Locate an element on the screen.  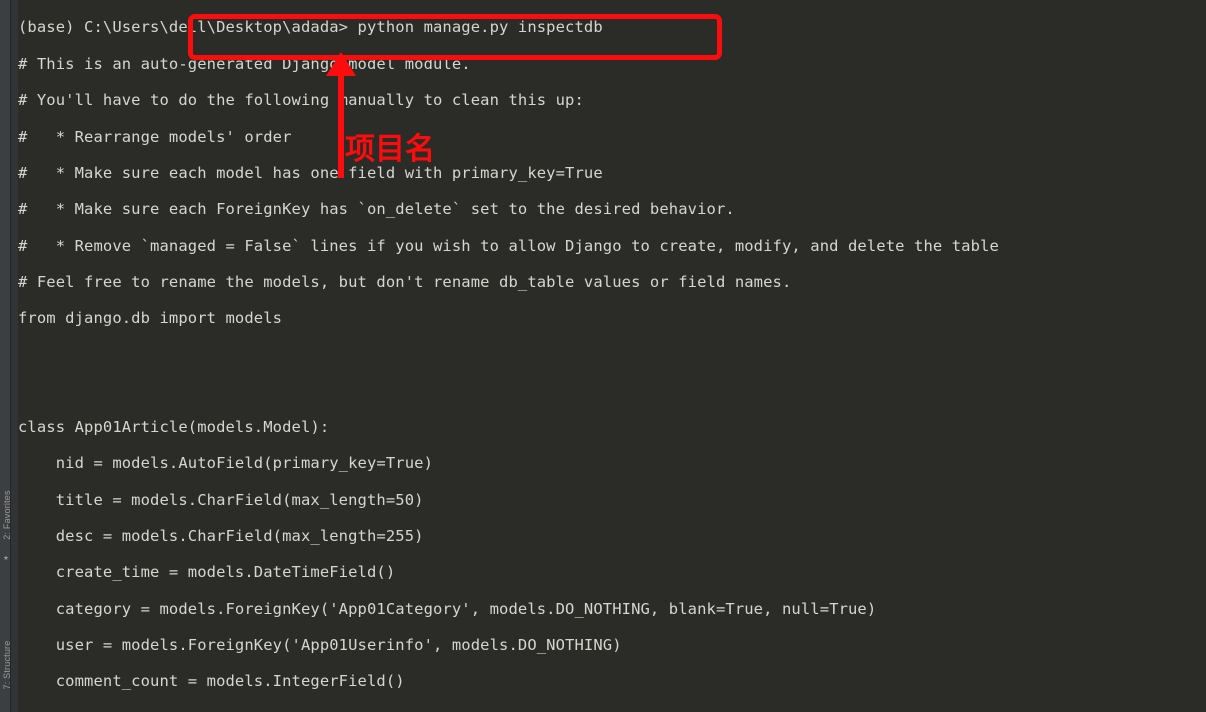
code-line-field: comment_count = models.IntegerField() is located at coordinates (211, 681).